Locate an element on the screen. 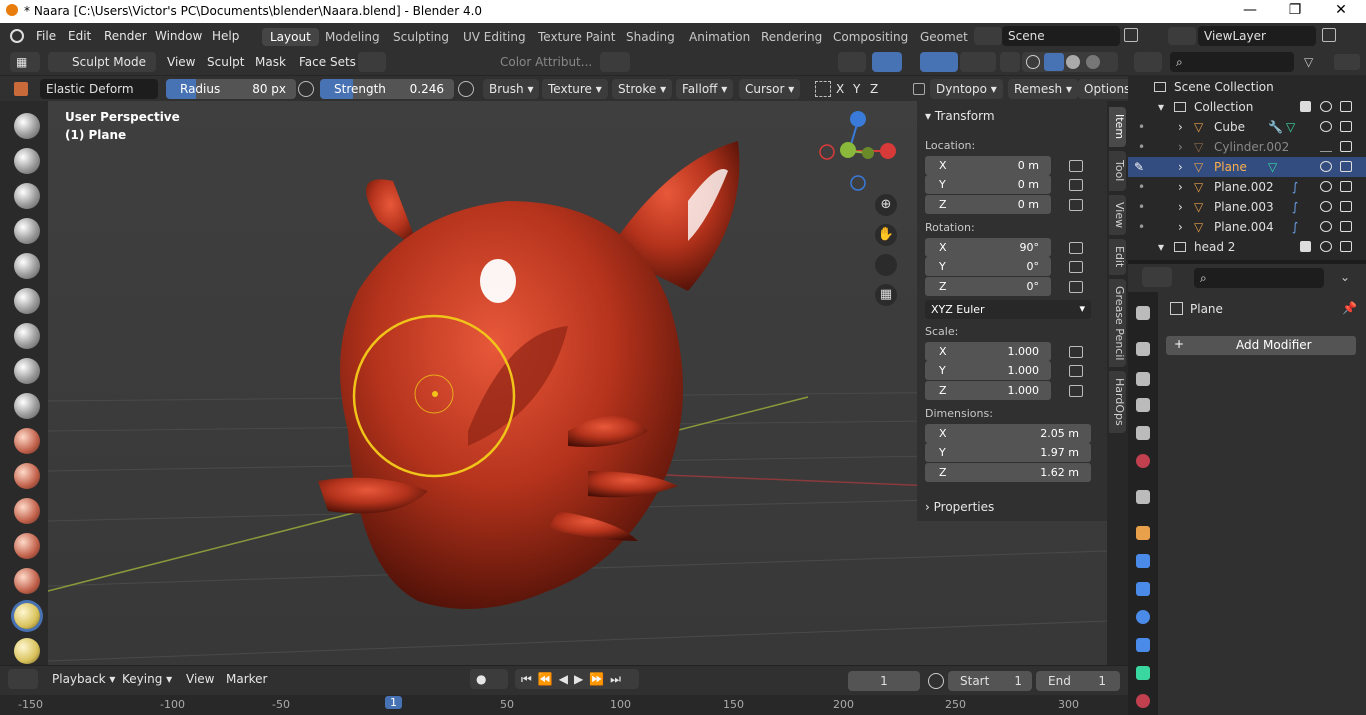 This screenshot has height=715, width=1366. properties-editor-type-icon is located at coordinates (1157, 277).